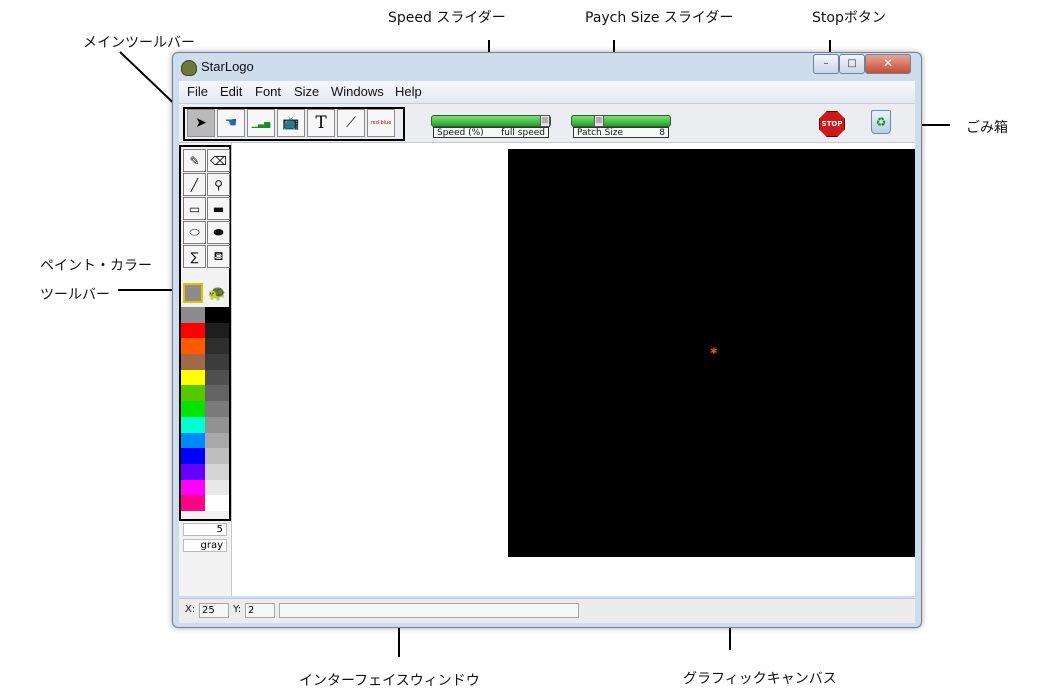 This screenshot has width=1054, height=699. What do you see at coordinates (987, 128) in the screenshot?
I see `callout-trash: ごみ箱` at bounding box center [987, 128].